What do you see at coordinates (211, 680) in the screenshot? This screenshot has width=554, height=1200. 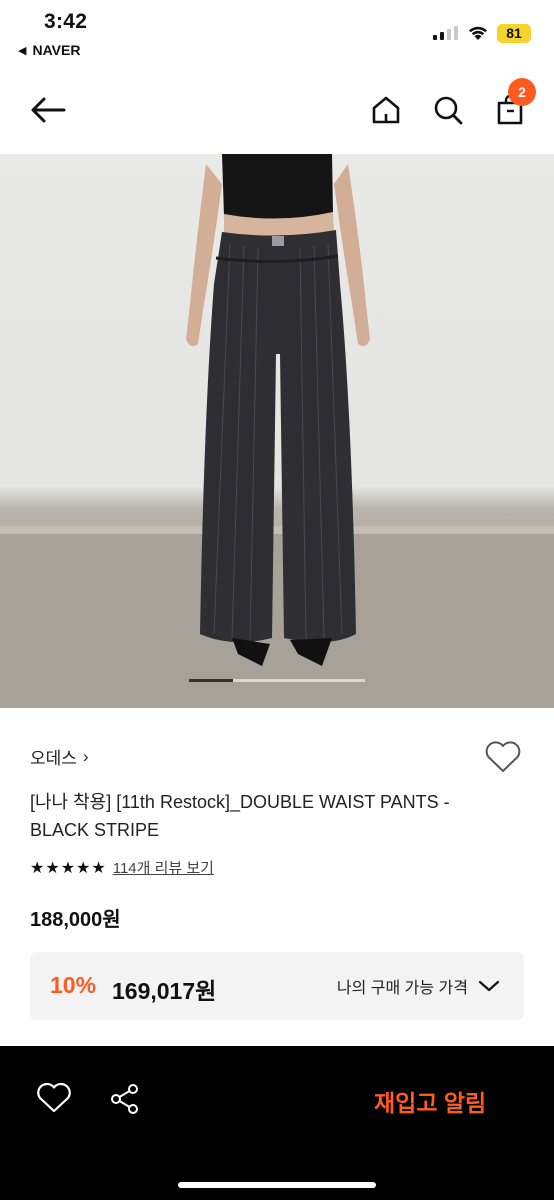 I see `gallery-progress-fill` at bounding box center [211, 680].